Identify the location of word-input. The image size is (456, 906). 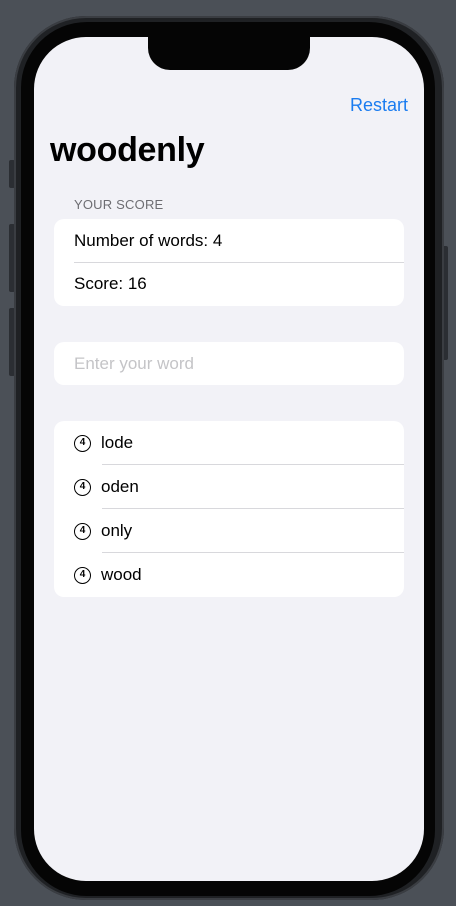
(229, 363).